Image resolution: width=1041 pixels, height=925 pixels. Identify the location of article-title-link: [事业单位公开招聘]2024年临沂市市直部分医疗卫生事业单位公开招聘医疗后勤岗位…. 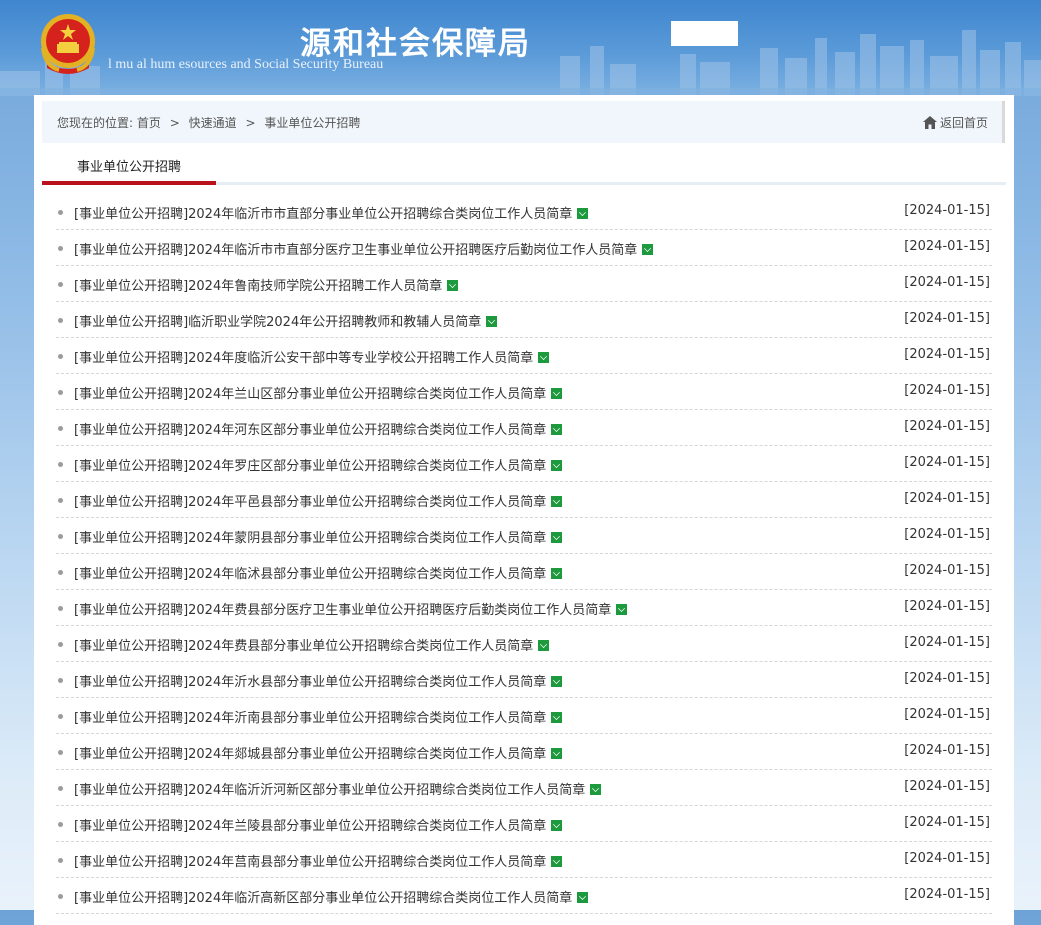
(364, 248).